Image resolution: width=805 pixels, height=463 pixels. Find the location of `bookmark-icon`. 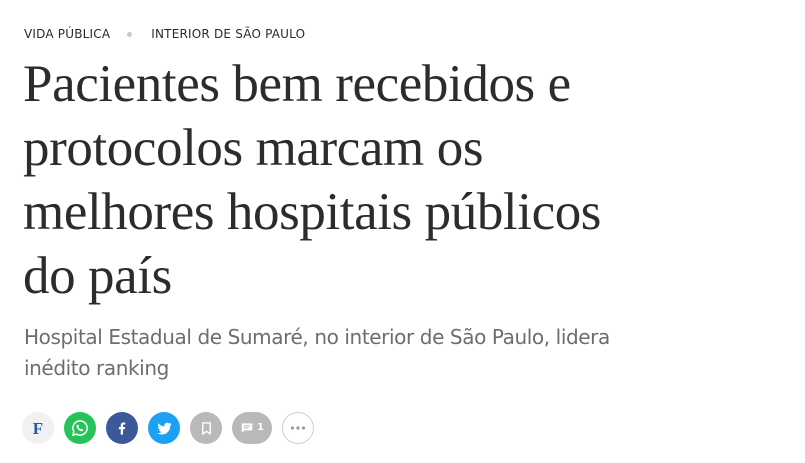

bookmark-icon is located at coordinates (206, 428).